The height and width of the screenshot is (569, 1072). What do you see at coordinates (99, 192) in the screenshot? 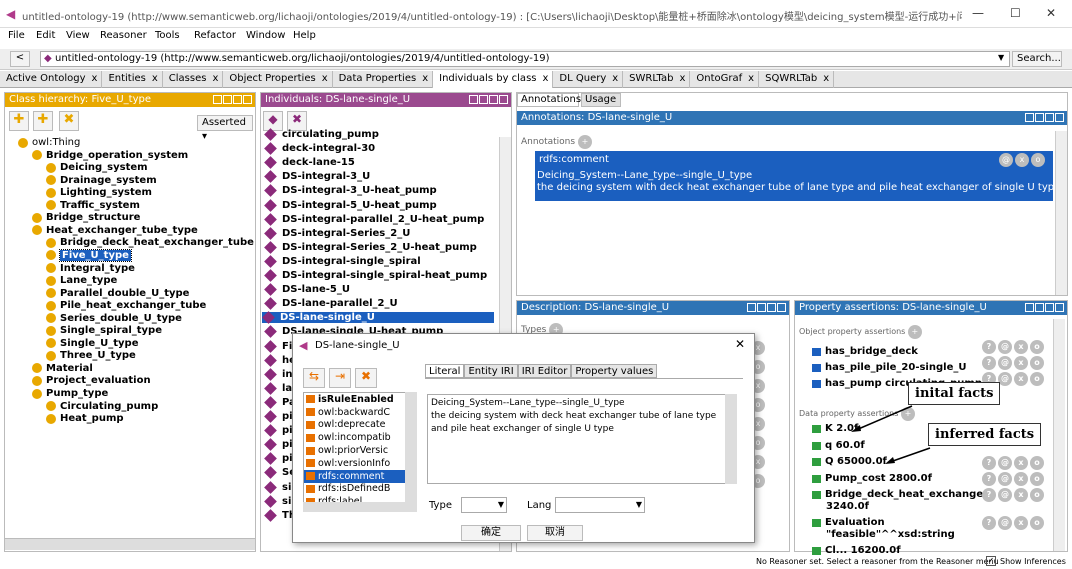
I see `class-node: Lighting_system` at bounding box center [99, 192].